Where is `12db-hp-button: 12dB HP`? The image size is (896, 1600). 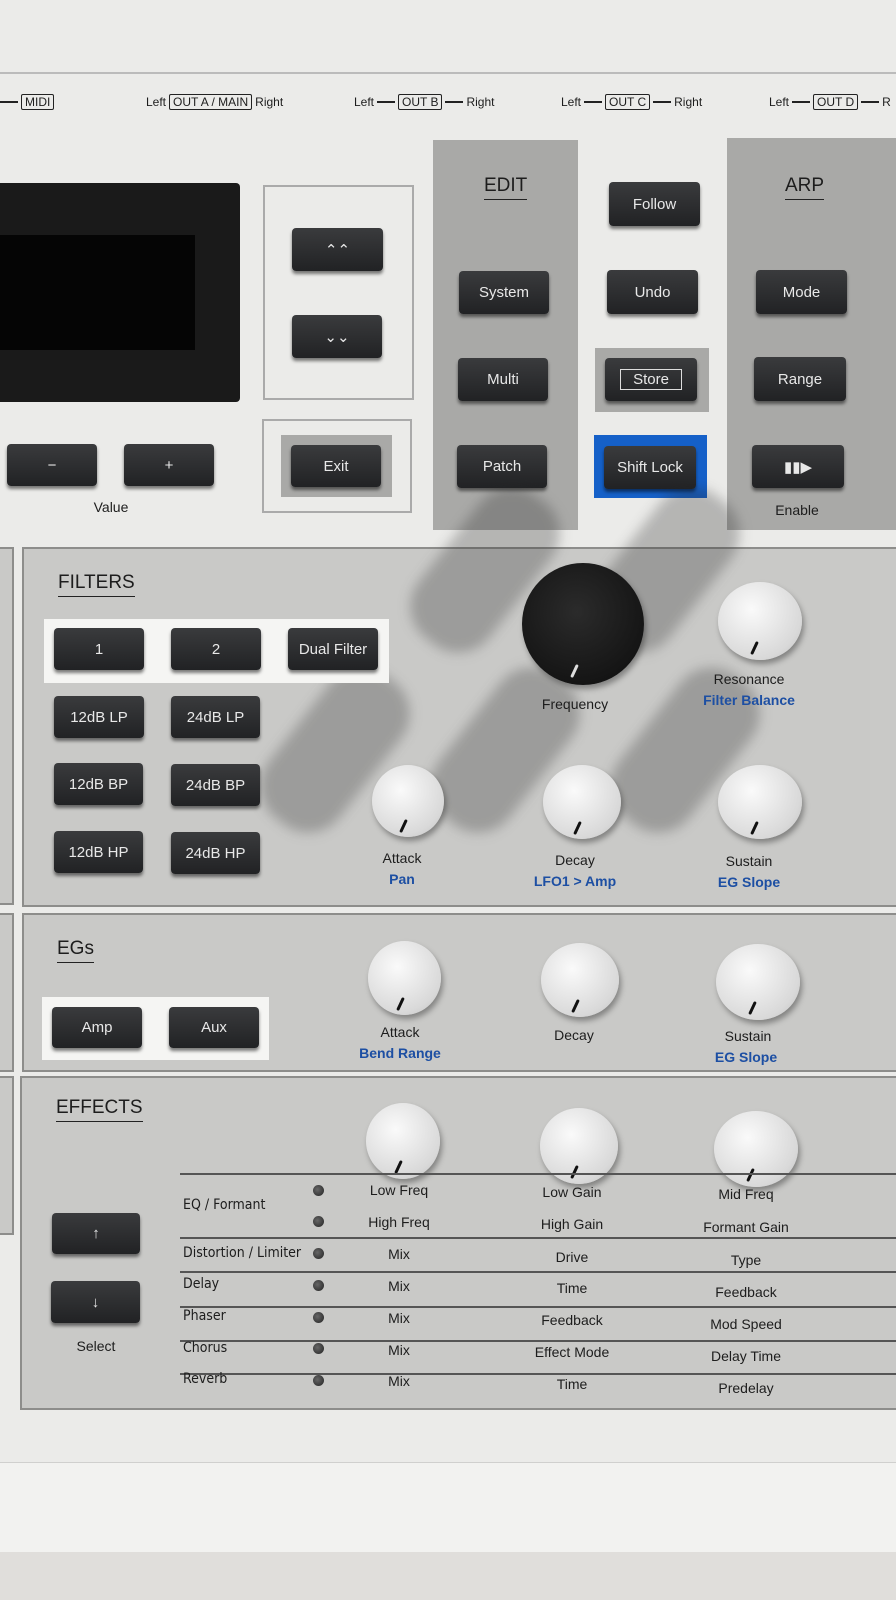 12db-hp-button: 12dB HP is located at coordinates (98, 852).